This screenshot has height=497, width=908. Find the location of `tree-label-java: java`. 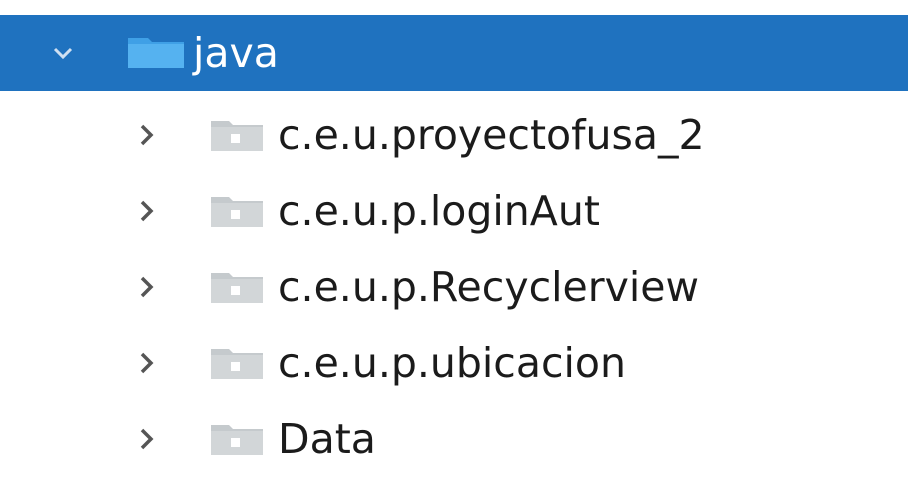

tree-label-java: java is located at coordinates (236, 52).